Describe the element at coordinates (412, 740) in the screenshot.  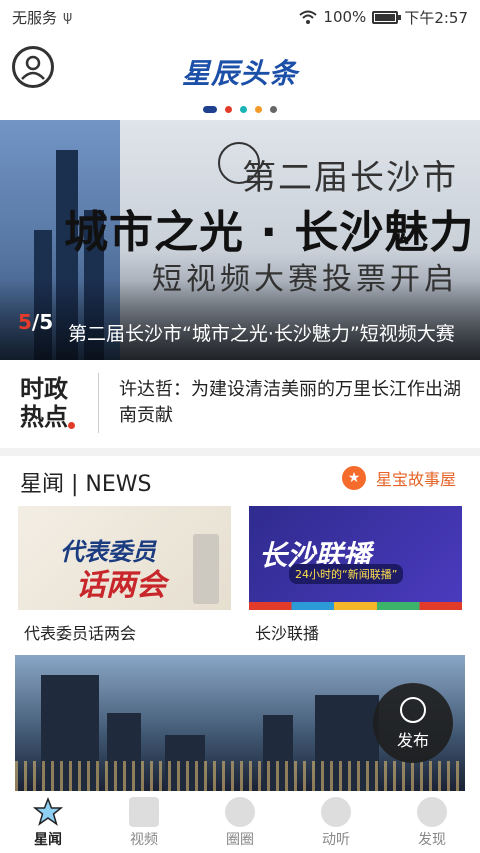
I see `publish-label: 发布` at that location.